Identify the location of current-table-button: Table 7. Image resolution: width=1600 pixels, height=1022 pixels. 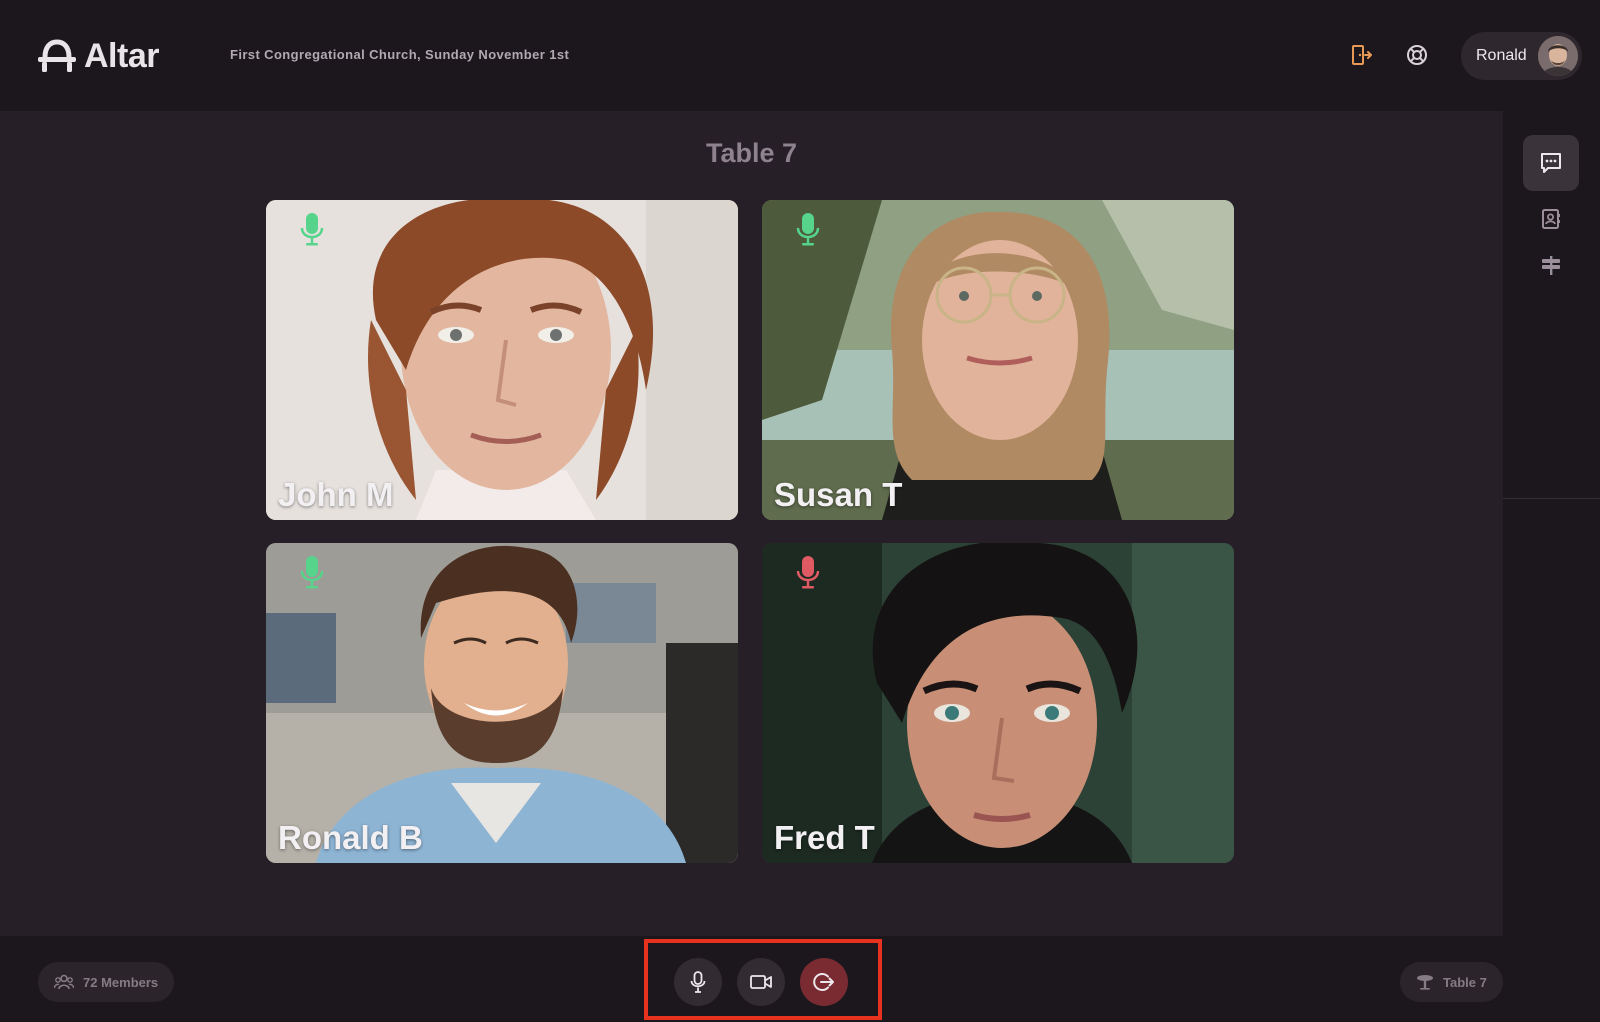
(1451, 982).